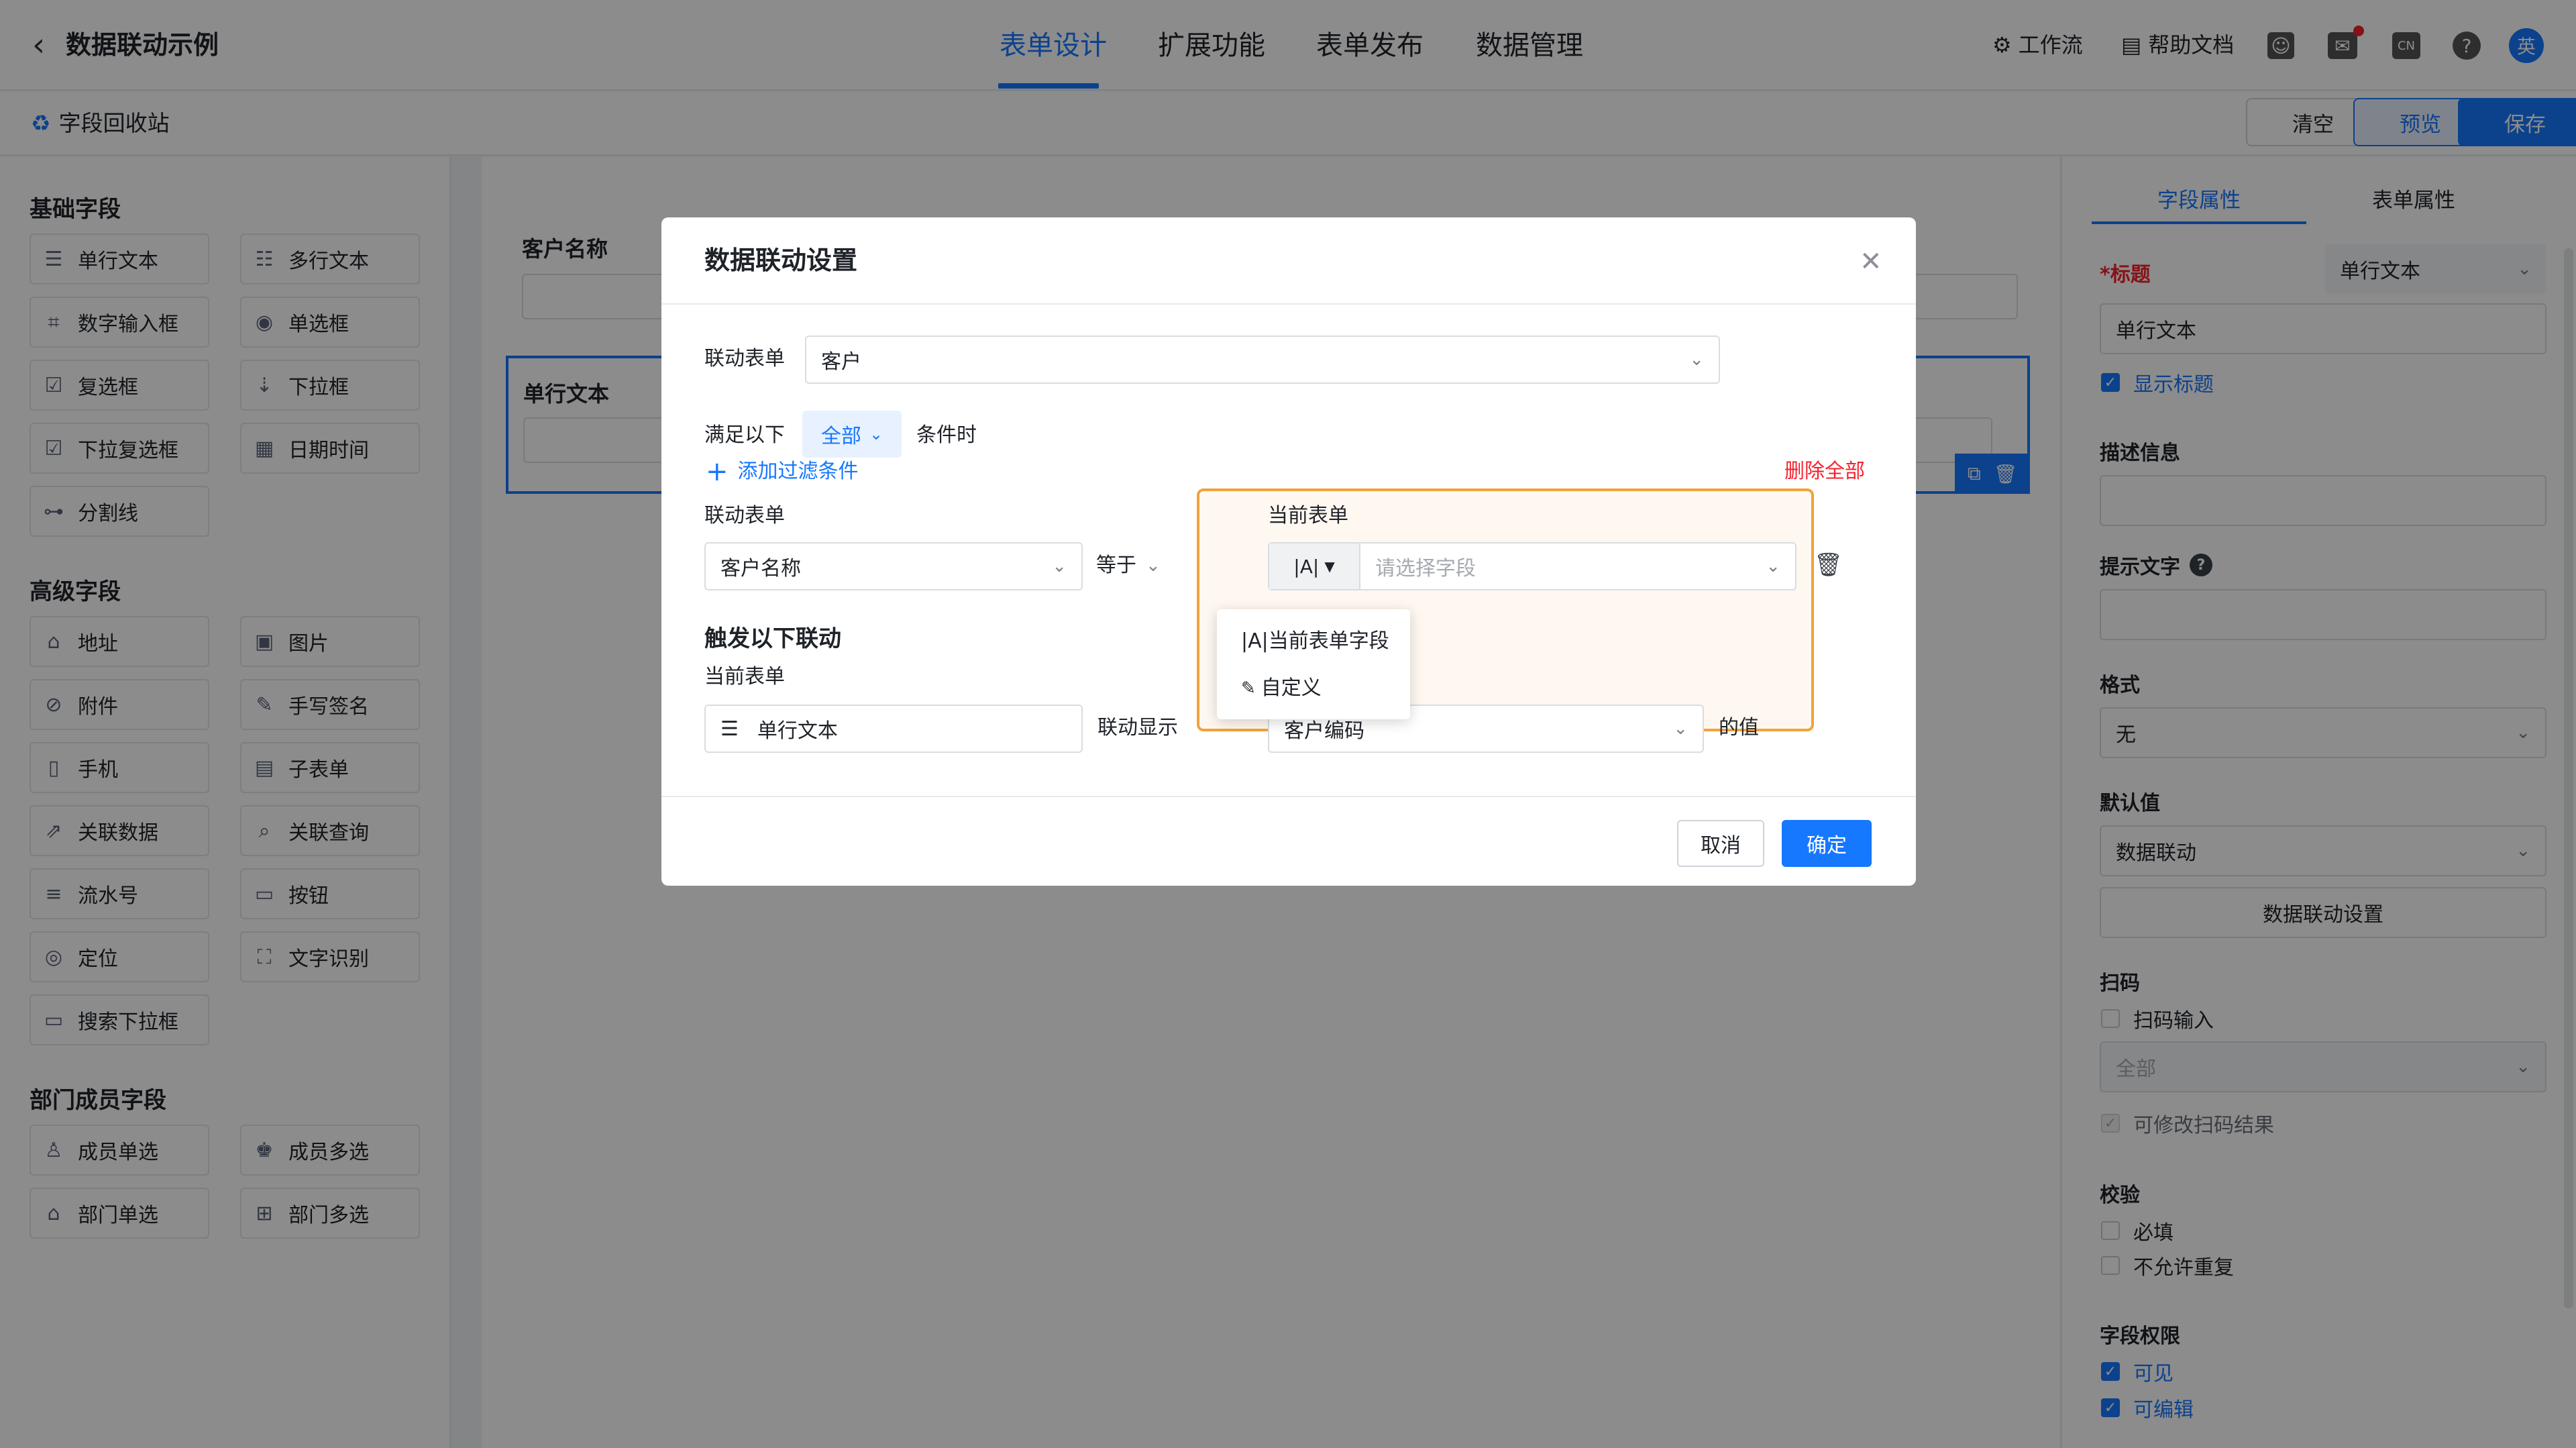 This screenshot has width=2576, height=1448. I want to click on dropdown-option-current-field: |A|当前表单字段, so click(1315, 641).